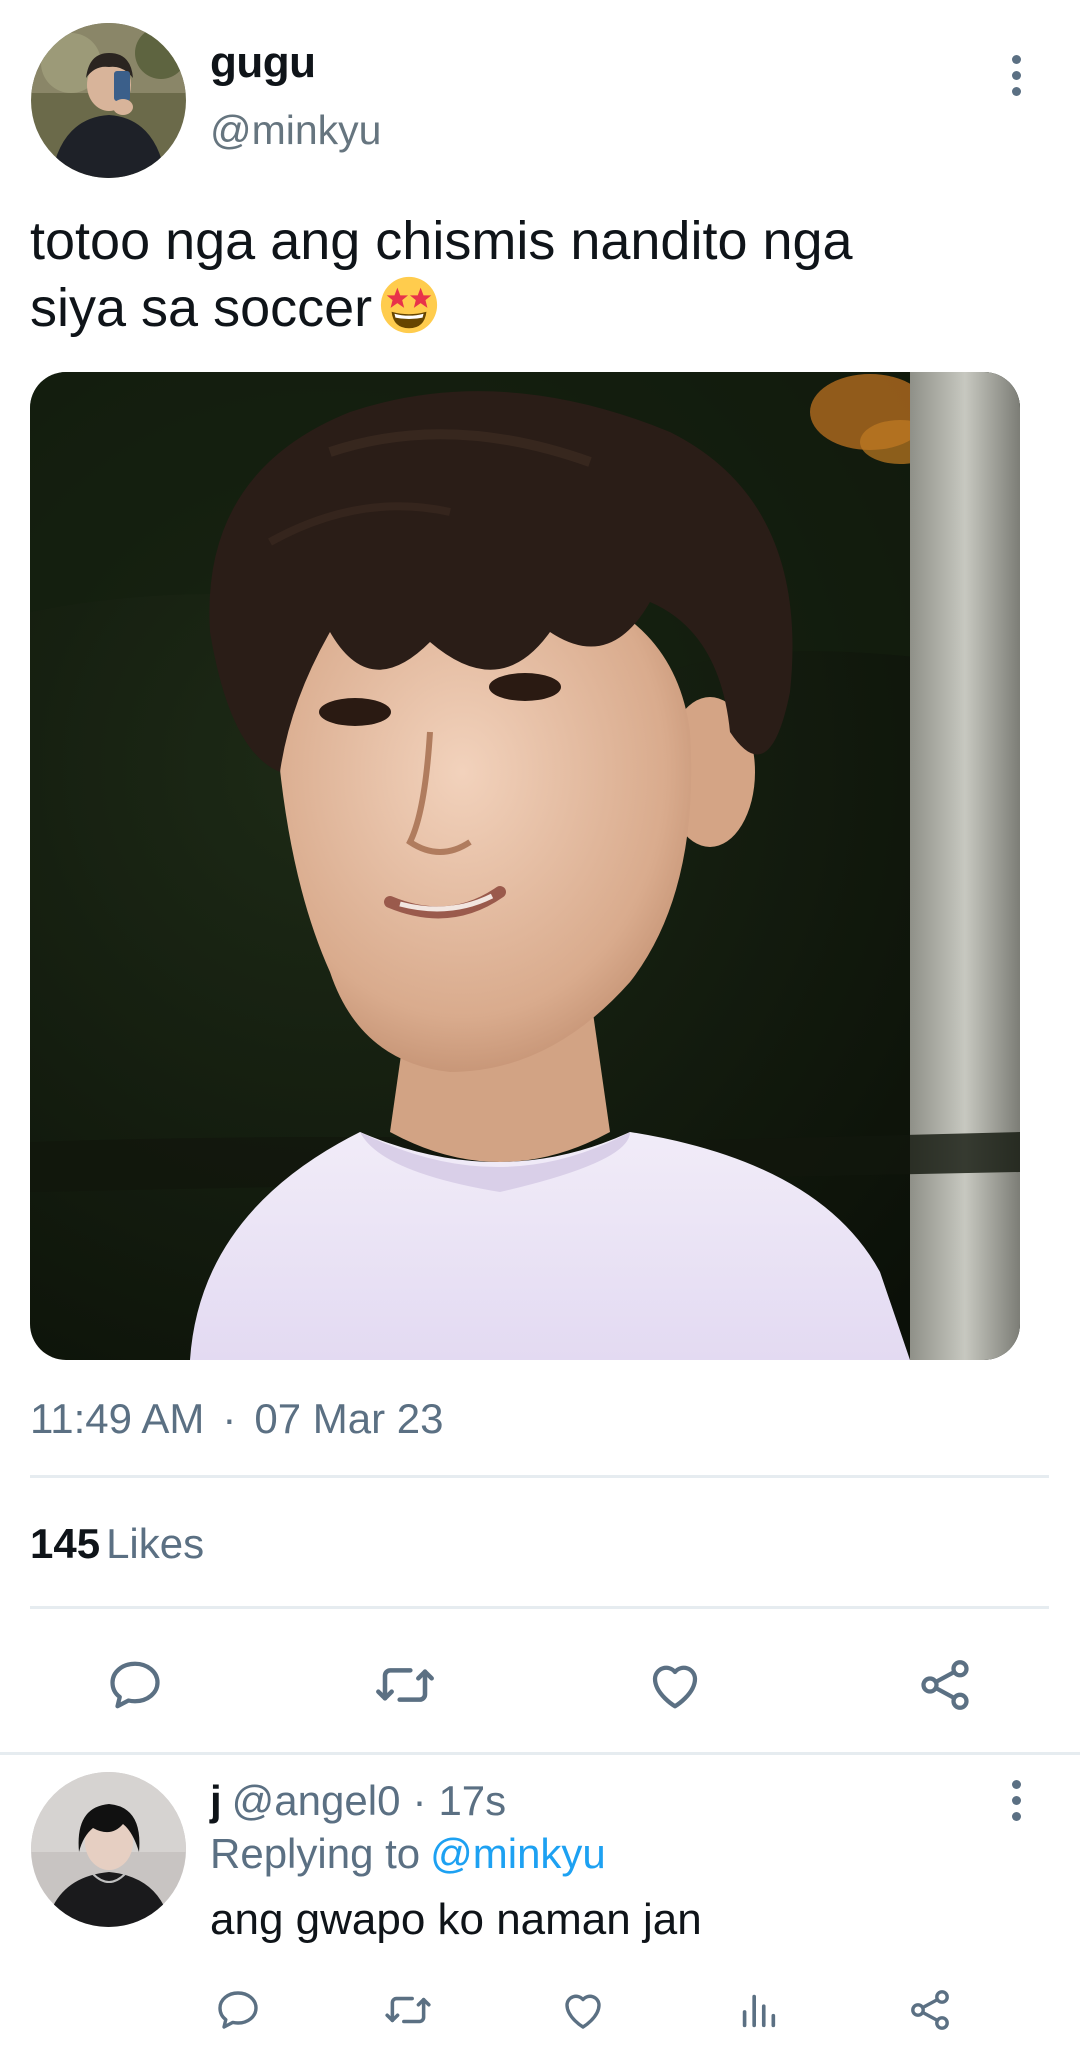 This screenshot has height=2058, width=1080. What do you see at coordinates (472, 1800) in the screenshot?
I see `reply-age: 17s` at bounding box center [472, 1800].